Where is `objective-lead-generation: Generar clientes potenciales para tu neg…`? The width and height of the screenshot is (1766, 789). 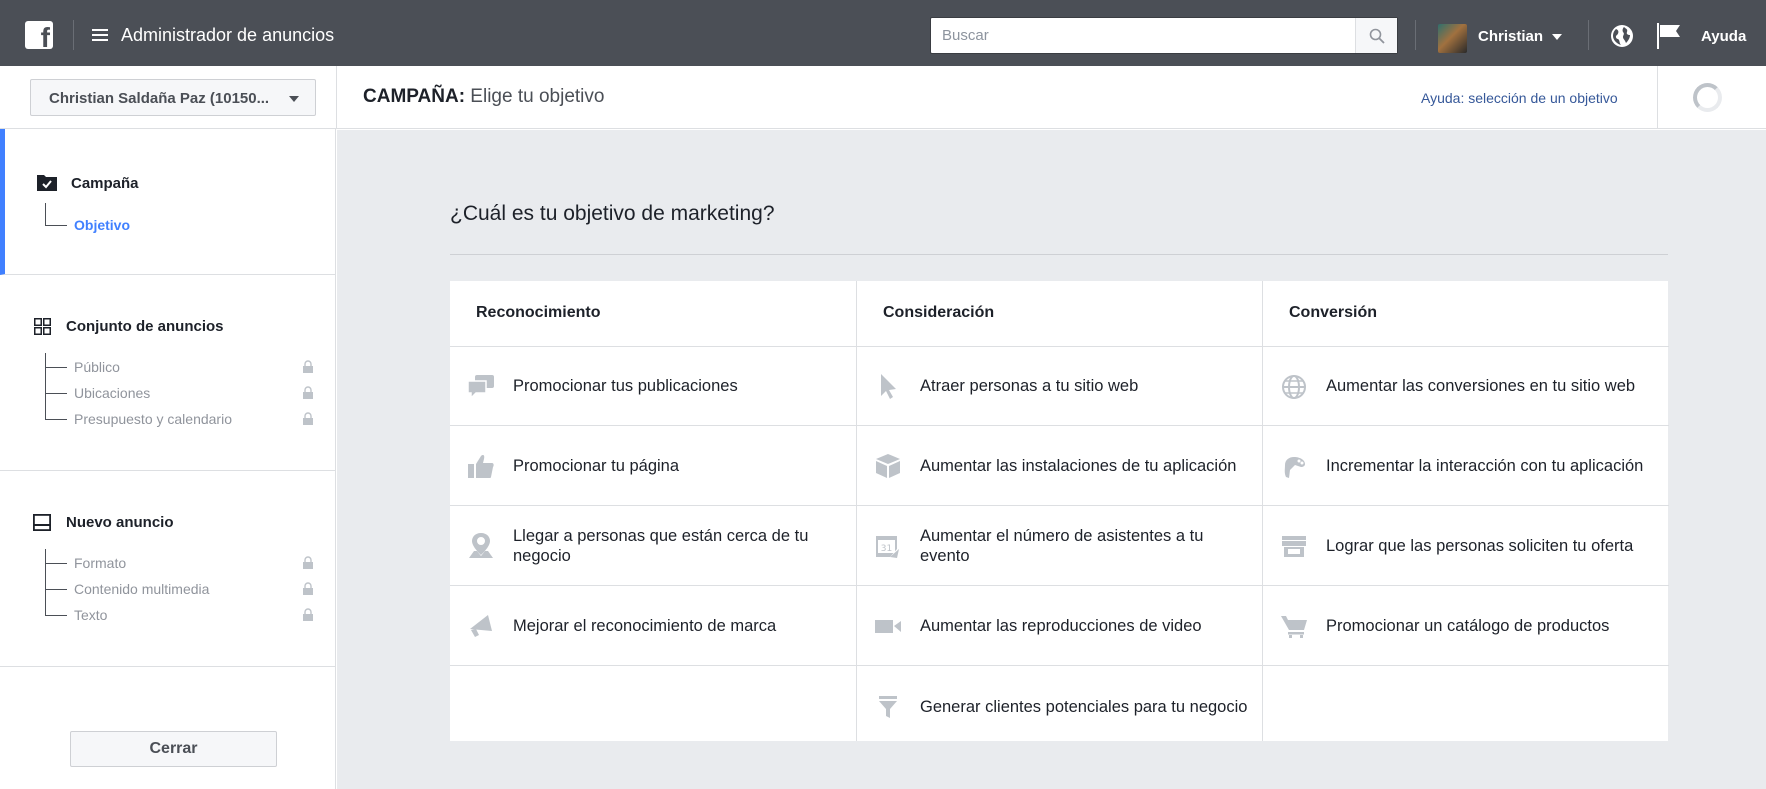
objective-lead-generation: Generar clientes potenciales para tu neg… is located at coordinates (1060, 706).